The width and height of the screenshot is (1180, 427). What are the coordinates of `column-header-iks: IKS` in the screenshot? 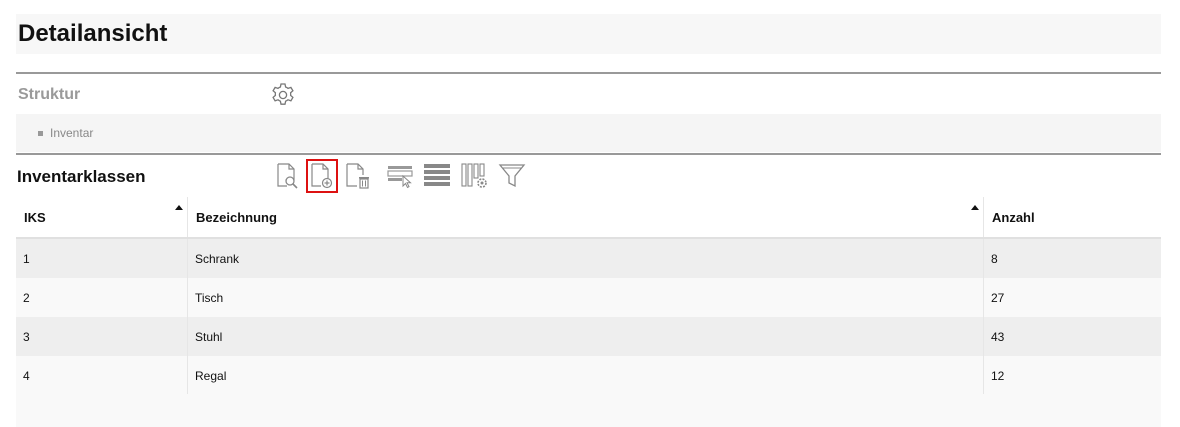 It's located at (102, 218).